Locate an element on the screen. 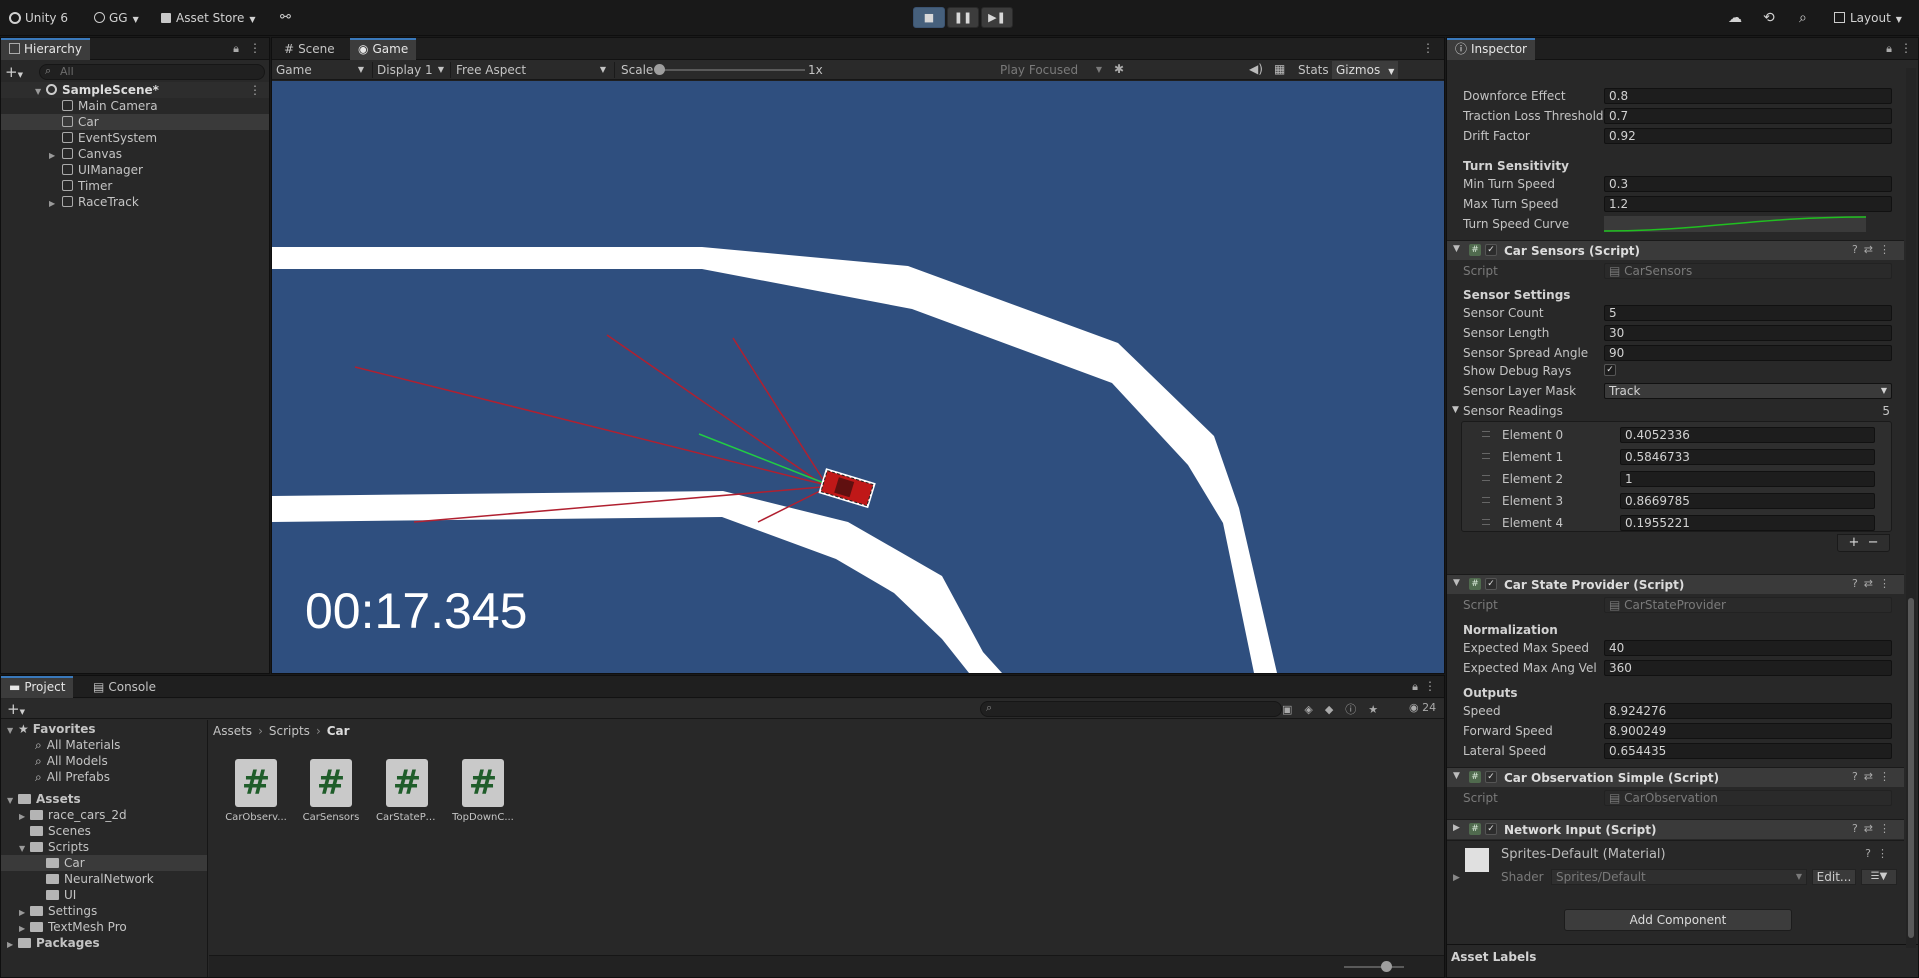  sensor-length-input: 30 is located at coordinates (1748, 333).